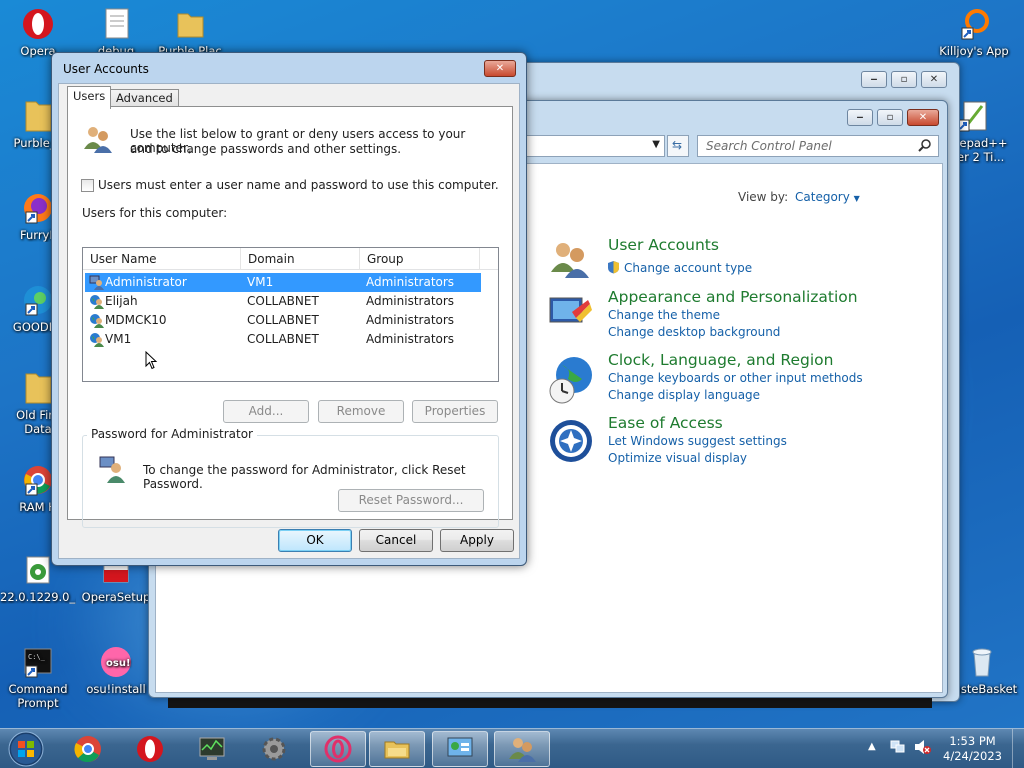  What do you see at coordinates (172, 434) in the screenshot?
I see `password-group-label: Password for Administrator` at bounding box center [172, 434].